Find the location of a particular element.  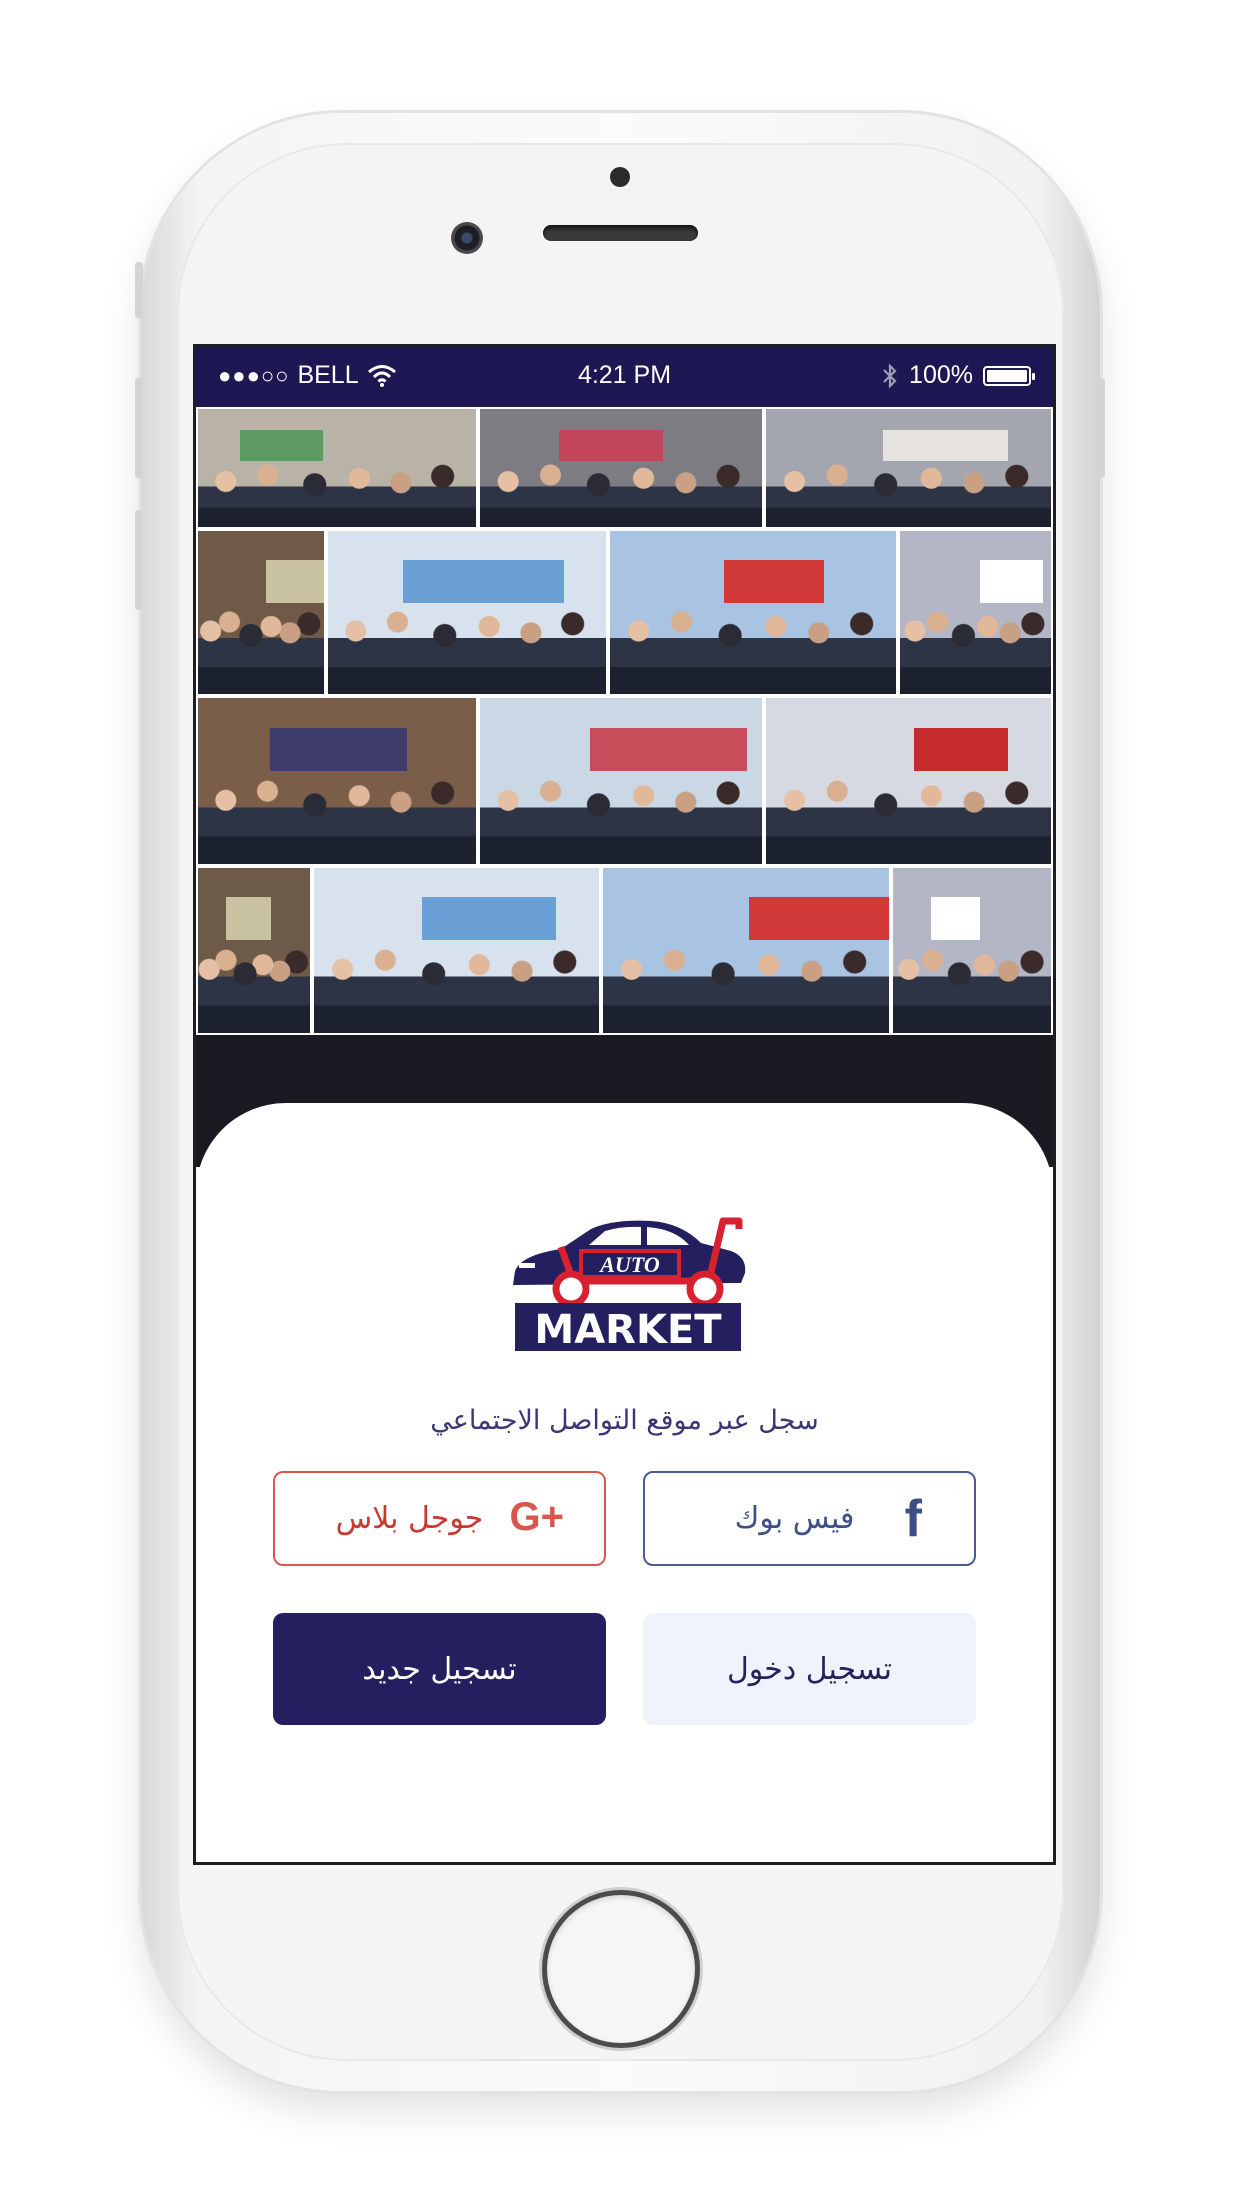

battery-icon is located at coordinates (1009, 375).